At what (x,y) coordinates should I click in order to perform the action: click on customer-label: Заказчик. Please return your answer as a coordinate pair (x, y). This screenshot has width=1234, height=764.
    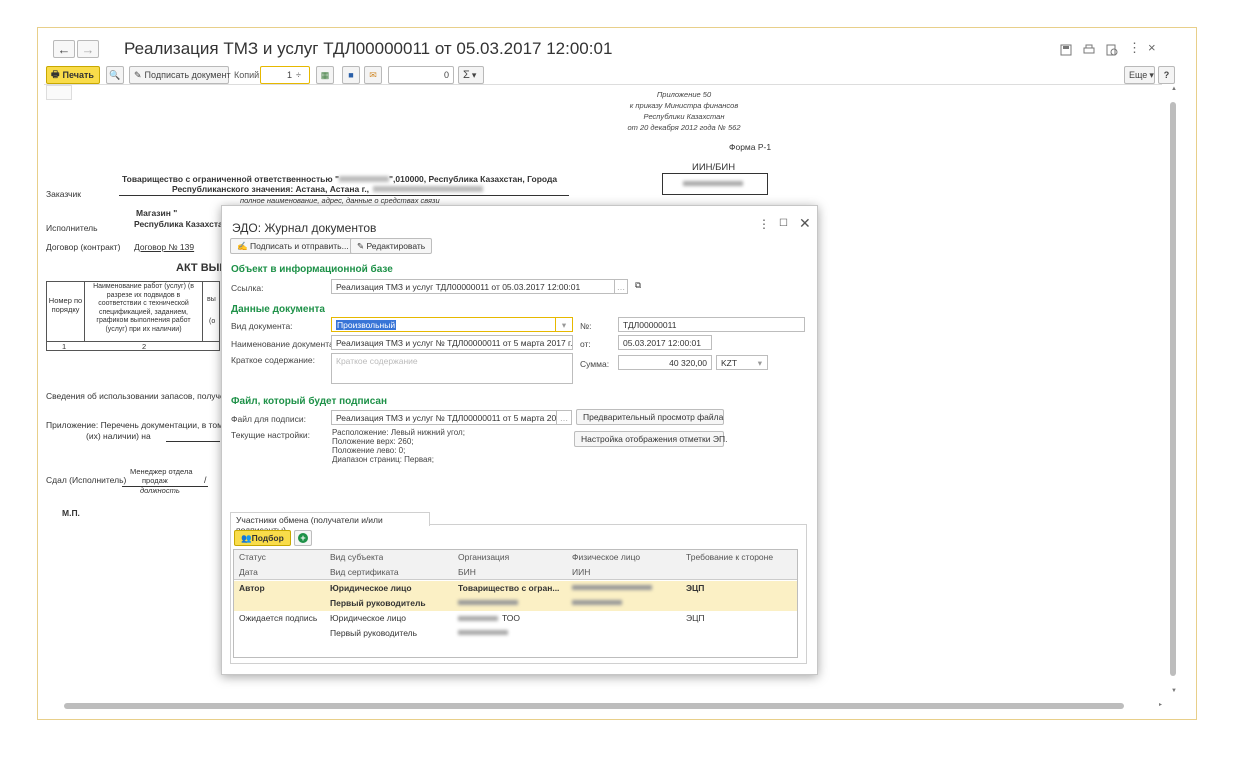
    Looking at the image, I should click on (63, 194).